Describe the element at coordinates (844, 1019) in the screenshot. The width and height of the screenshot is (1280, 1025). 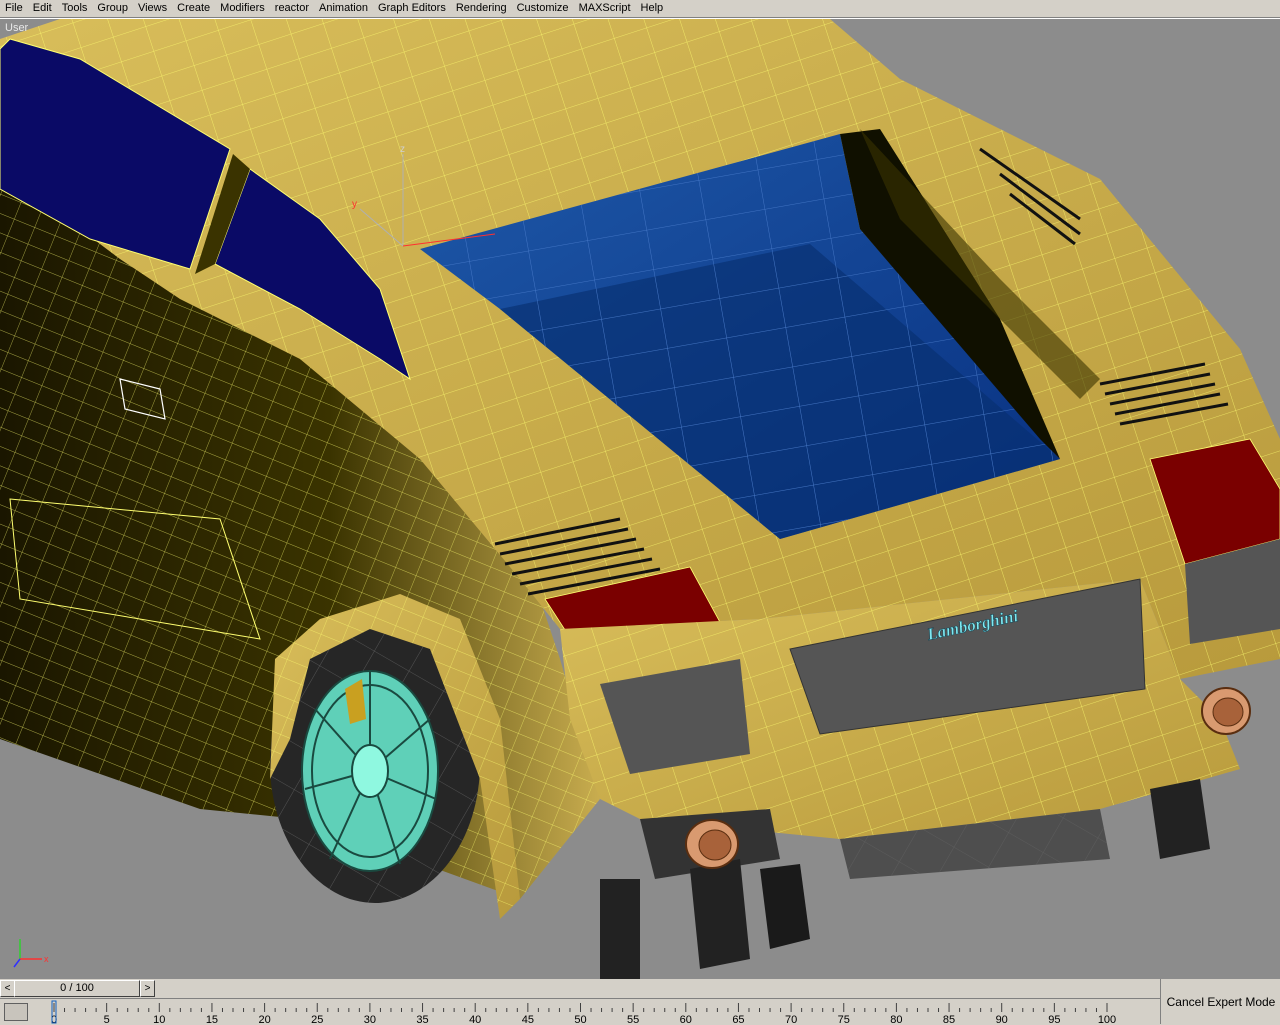
I see `trackbar-tick-label: 75` at that location.